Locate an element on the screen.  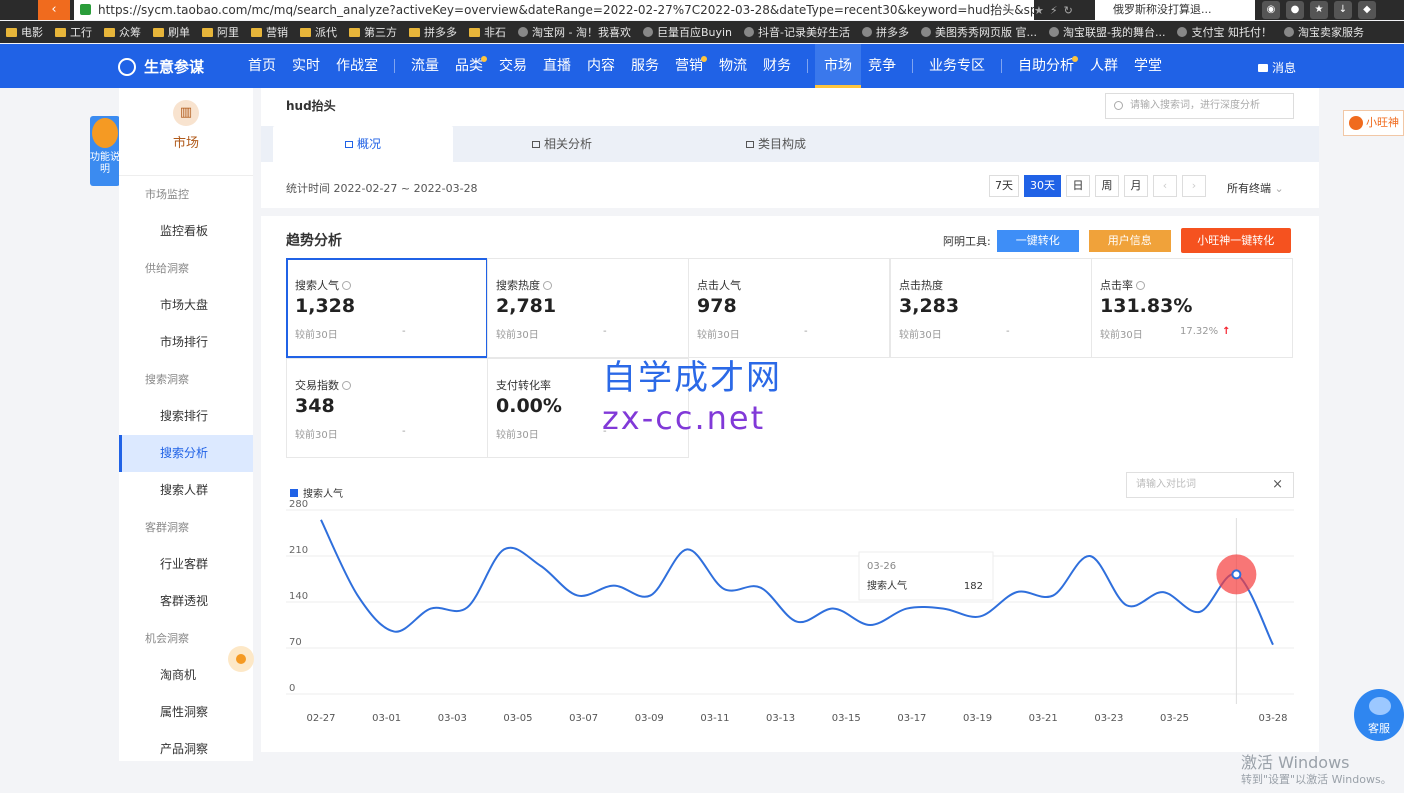
xiaowang-plugin: 小旺神 is located at coordinates (1373, 123).